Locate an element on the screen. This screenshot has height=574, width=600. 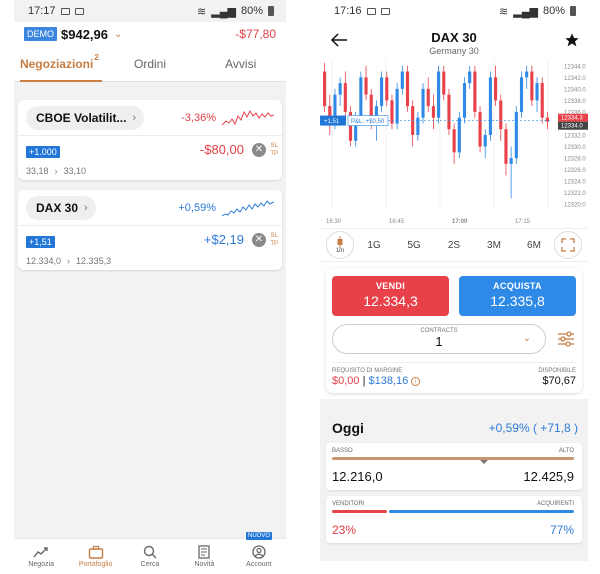
tp-label: TP is located at coordinates (274, 154).